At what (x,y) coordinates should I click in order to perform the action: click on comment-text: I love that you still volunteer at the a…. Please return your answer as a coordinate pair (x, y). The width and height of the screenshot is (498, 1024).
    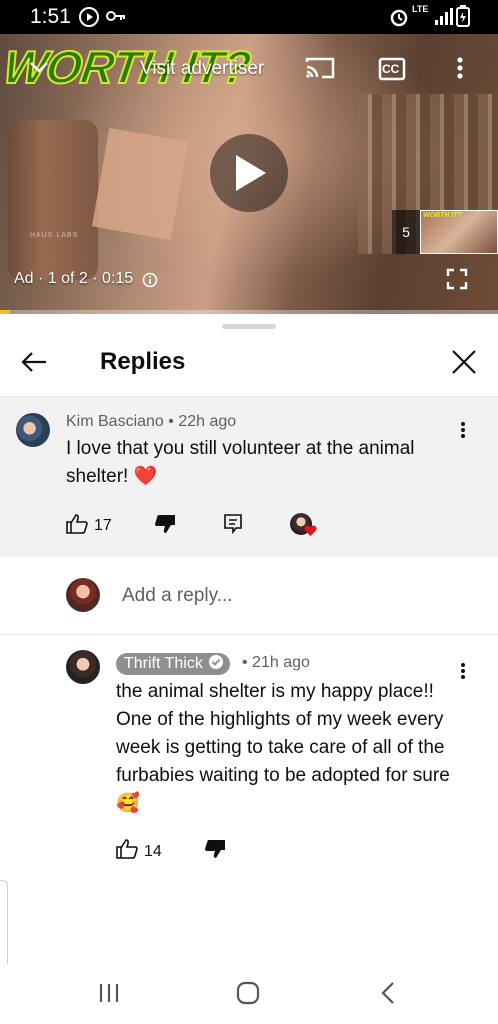
    Looking at the image, I should click on (240, 462).